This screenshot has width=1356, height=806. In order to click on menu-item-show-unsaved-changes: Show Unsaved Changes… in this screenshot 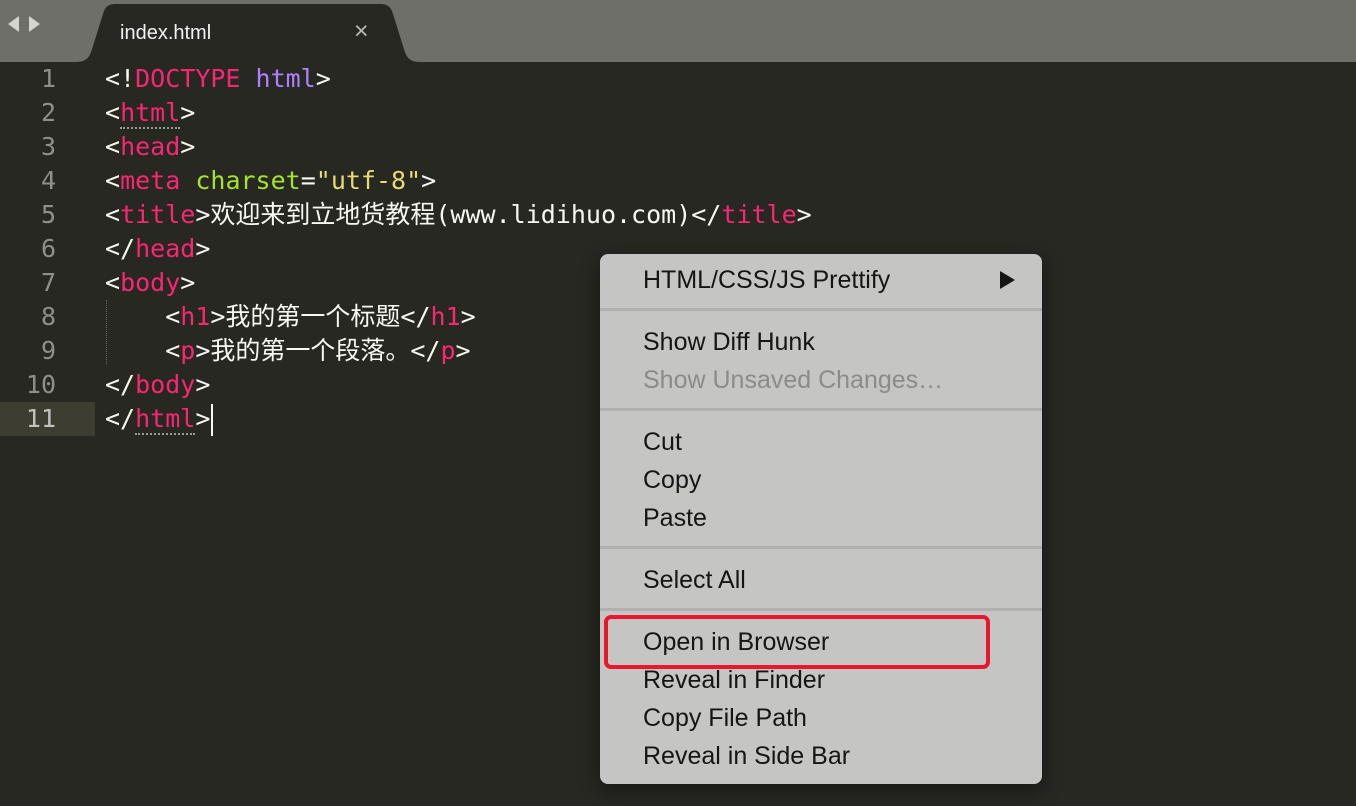, I will do `click(793, 380)`.